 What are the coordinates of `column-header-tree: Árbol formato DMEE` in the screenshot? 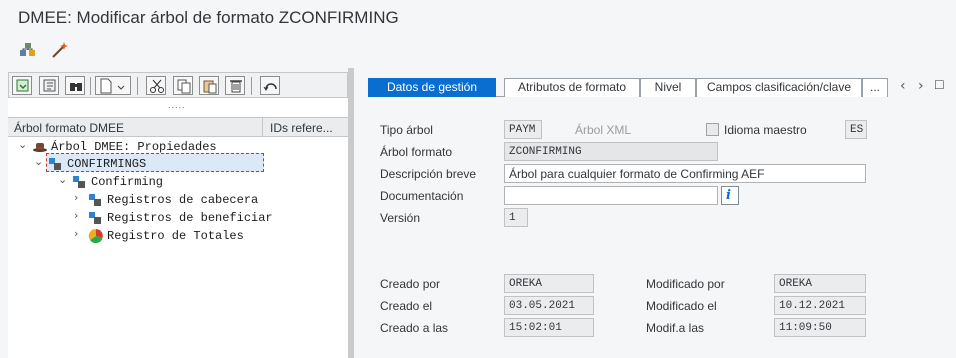 It's located at (69, 128).